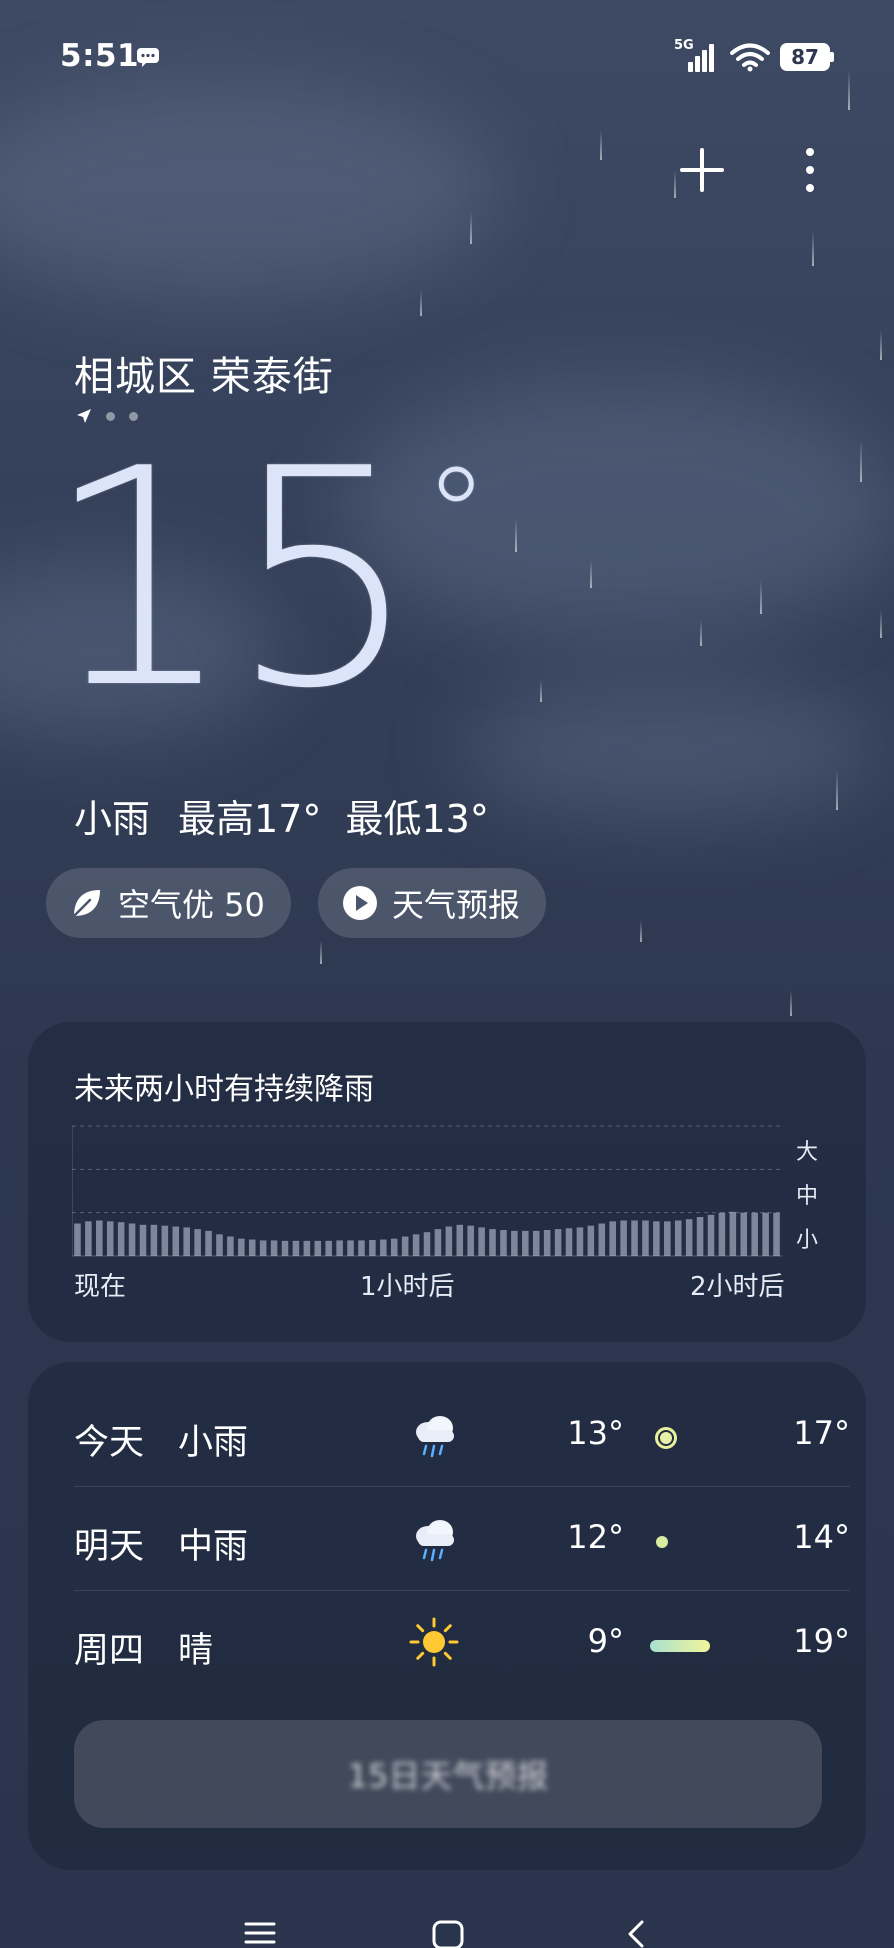  What do you see at coordinates (191, 905) in the screenshot?
I see `air-quality-label: 空气优 50` at bounding box center [191, 905].